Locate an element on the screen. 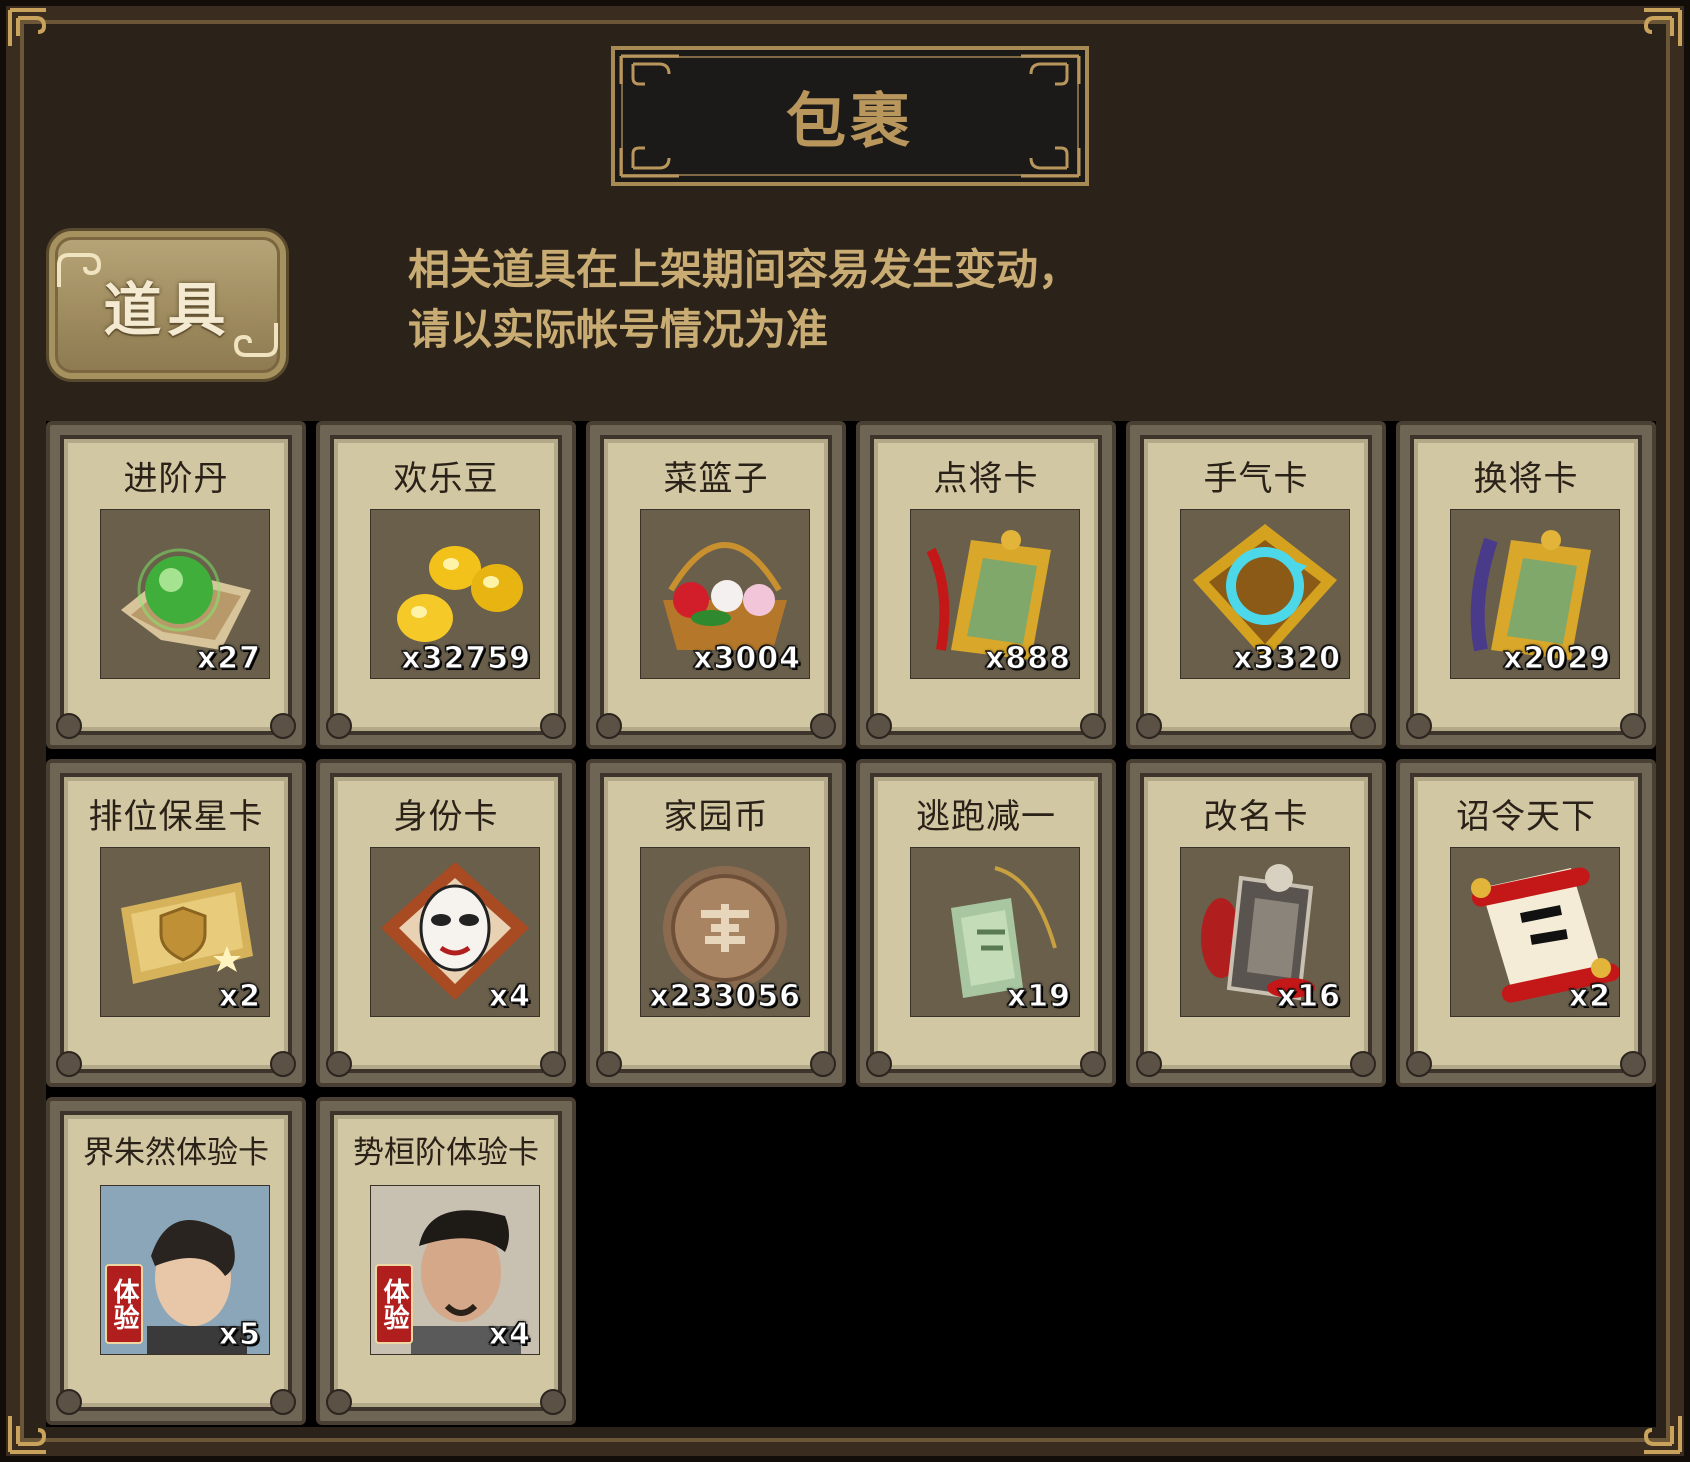  item-card: 界朱然体验卡 体验 x5 is located at coordinates (176, 1261).